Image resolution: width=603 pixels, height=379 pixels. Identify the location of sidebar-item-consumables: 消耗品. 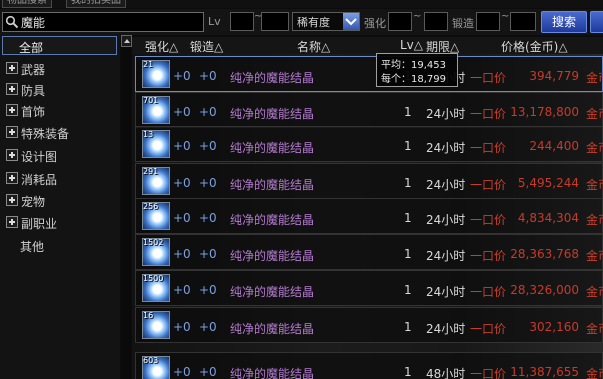
(59, 178).